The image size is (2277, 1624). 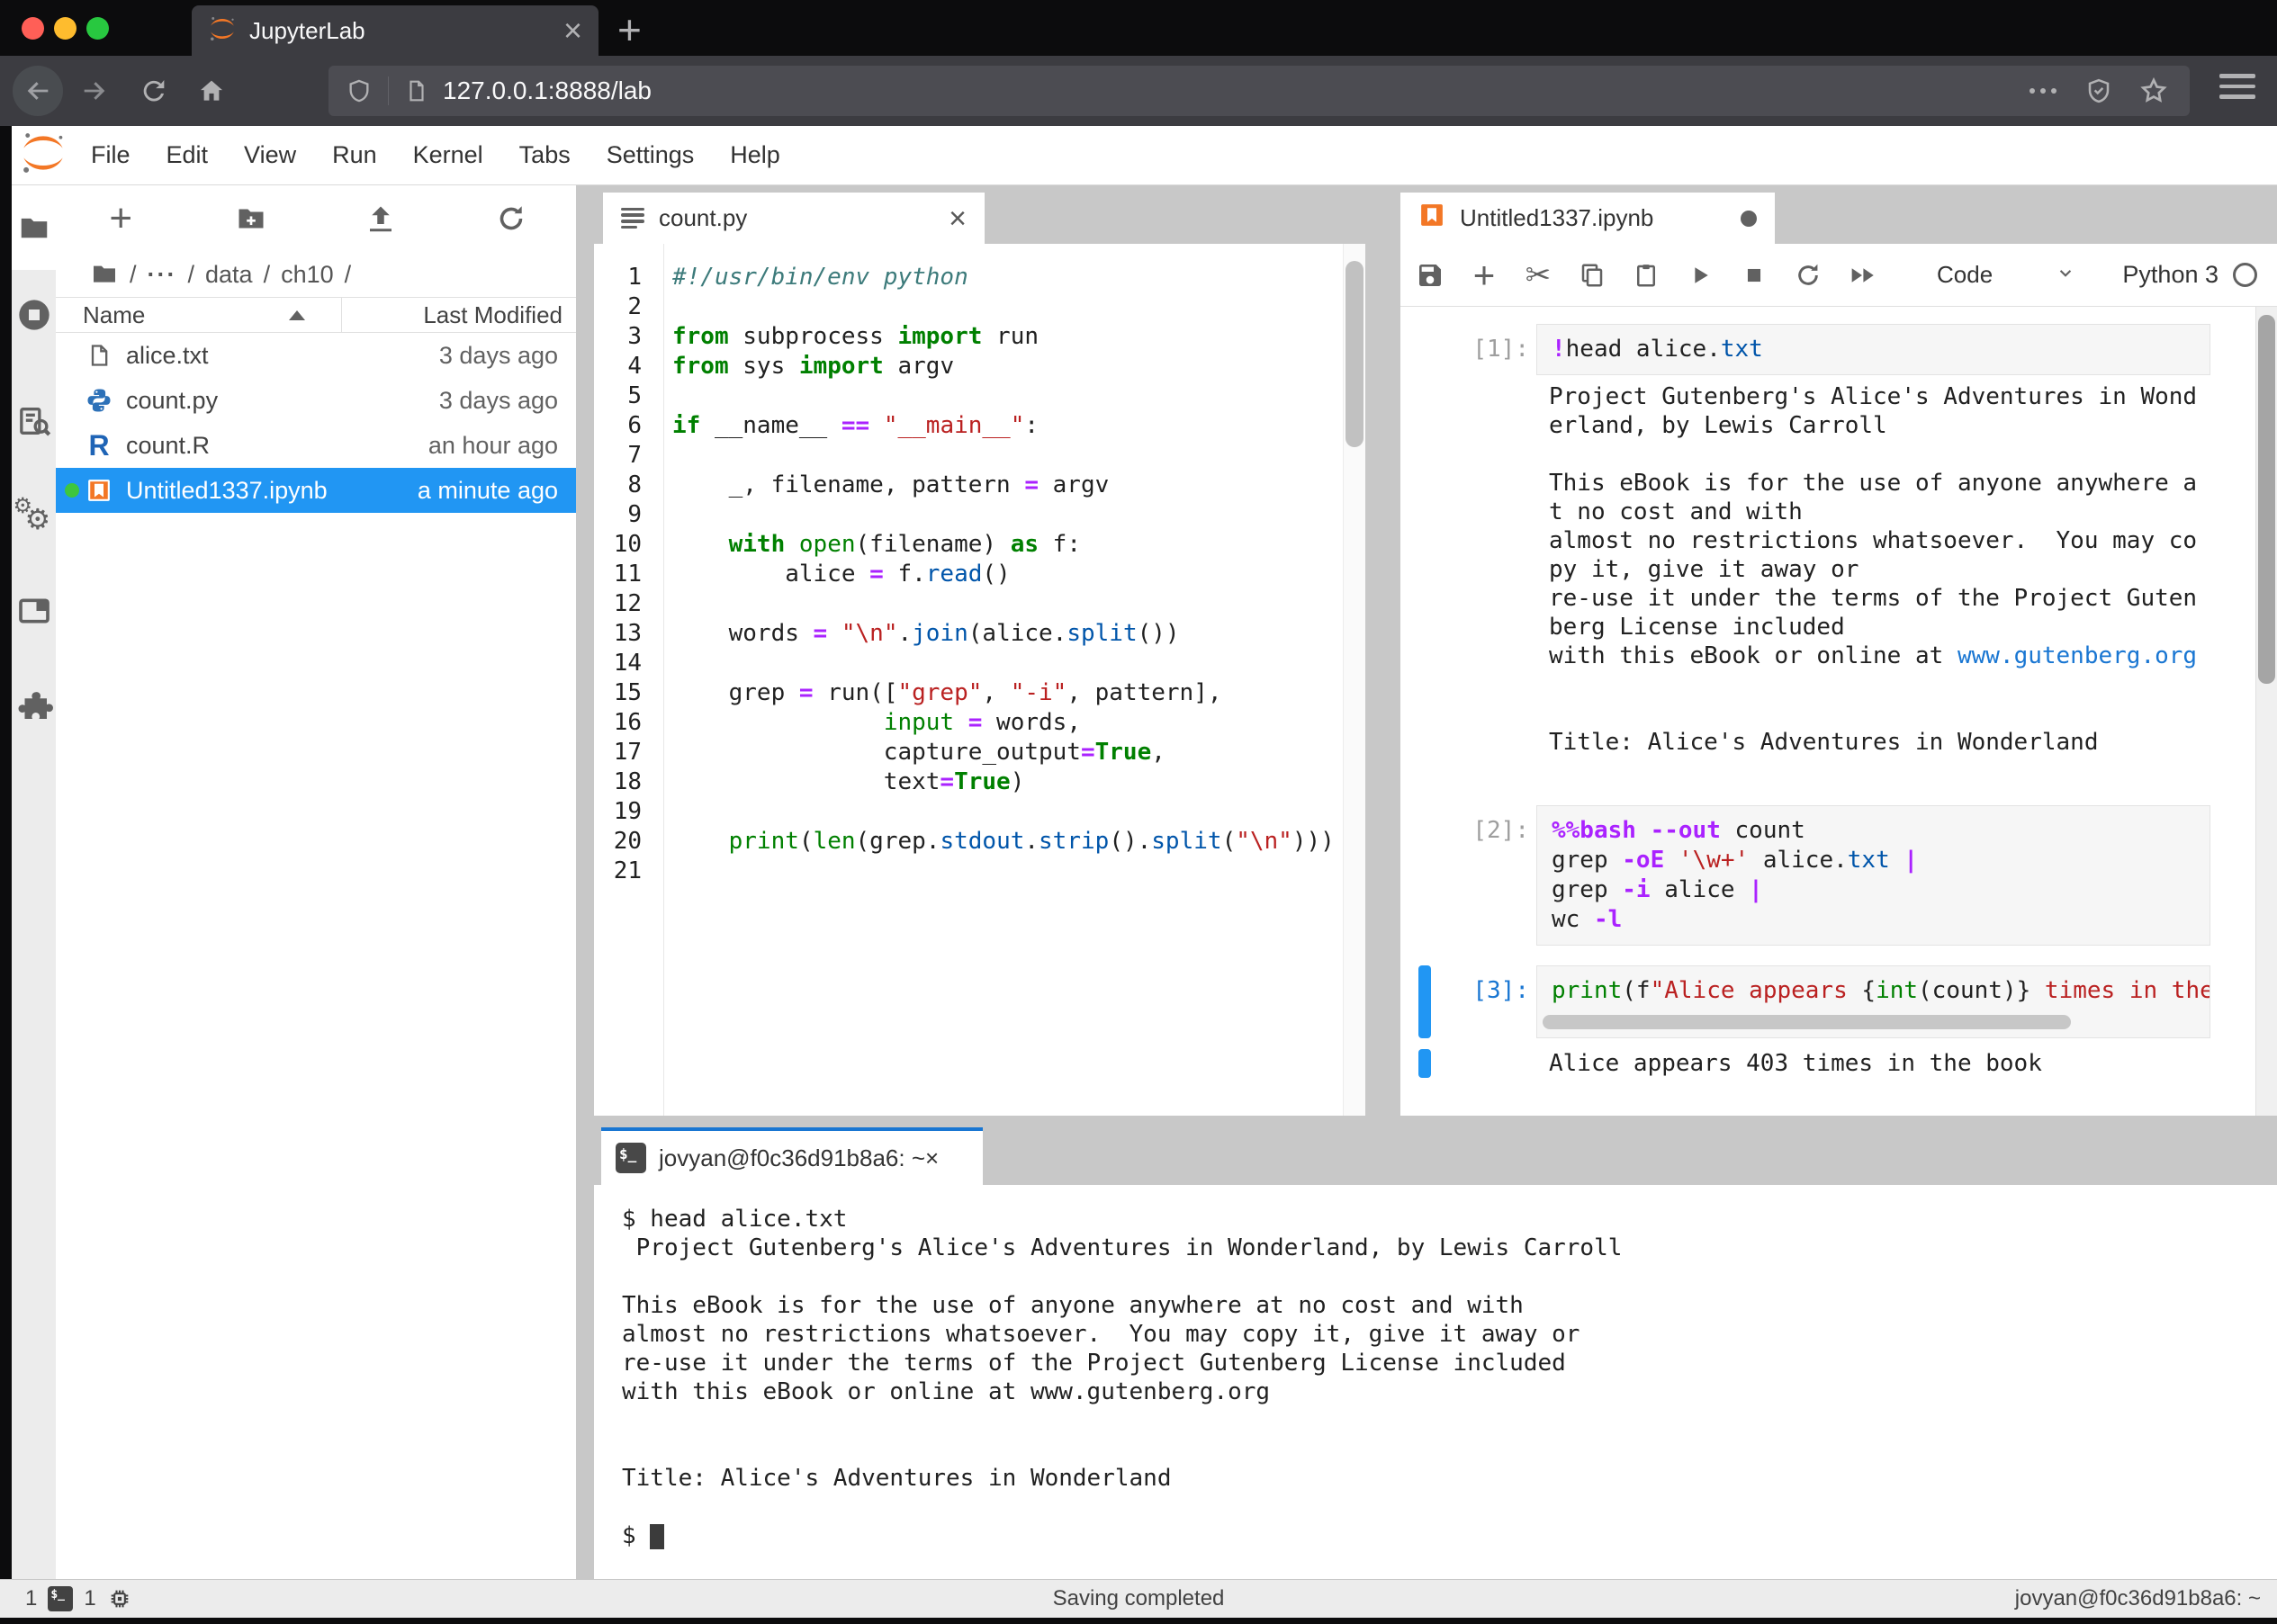 What do you see at coordinates (2245, 275) in the screenshot?
I see `kernel-status-icon` at bounding box center [2245, 275].